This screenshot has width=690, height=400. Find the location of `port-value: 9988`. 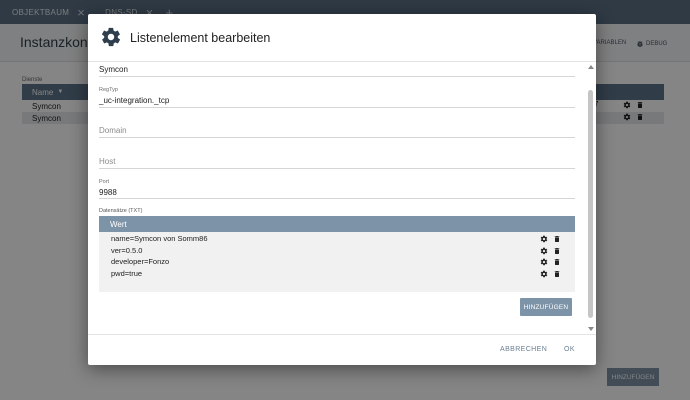

port-value: 9988 is located at coordinates (108, 192).